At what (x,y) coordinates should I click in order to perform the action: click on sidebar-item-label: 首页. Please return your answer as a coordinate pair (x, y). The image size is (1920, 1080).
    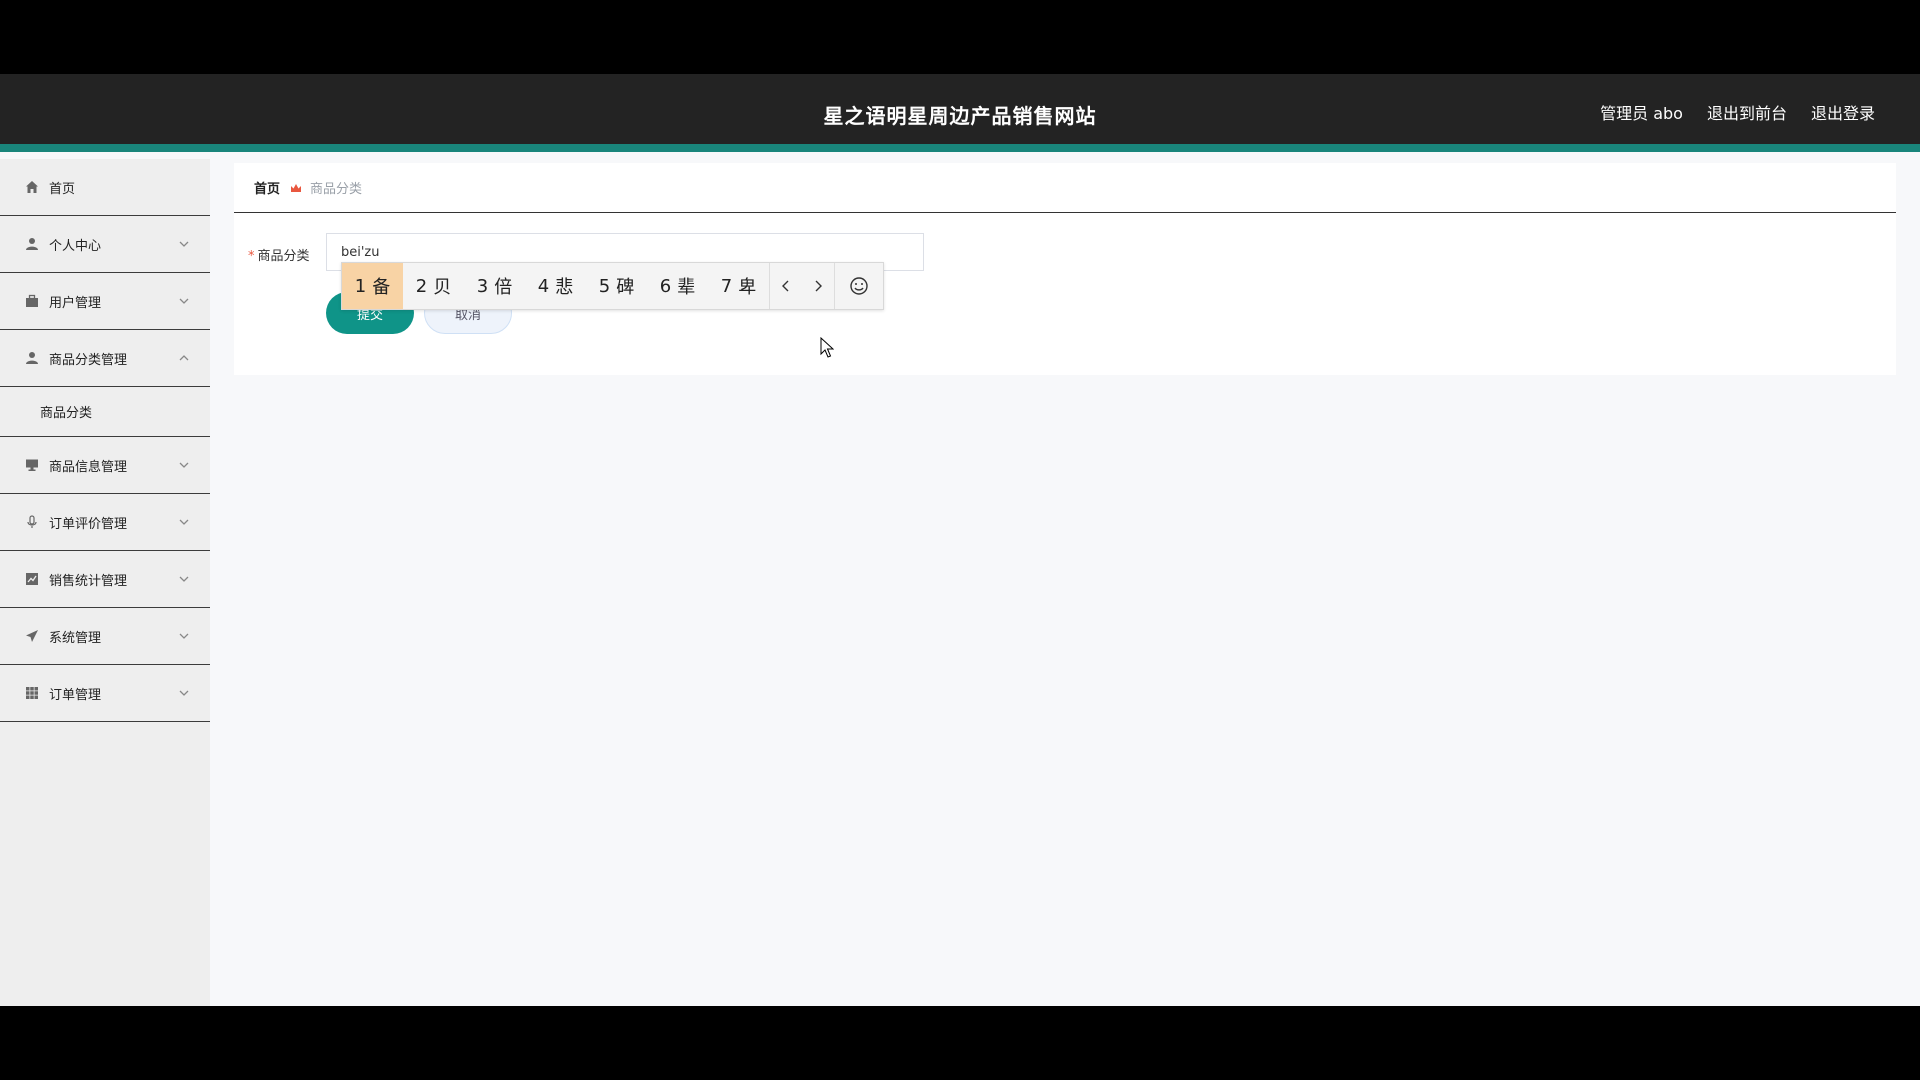
    Looking at the image, I should click on (62, 189).